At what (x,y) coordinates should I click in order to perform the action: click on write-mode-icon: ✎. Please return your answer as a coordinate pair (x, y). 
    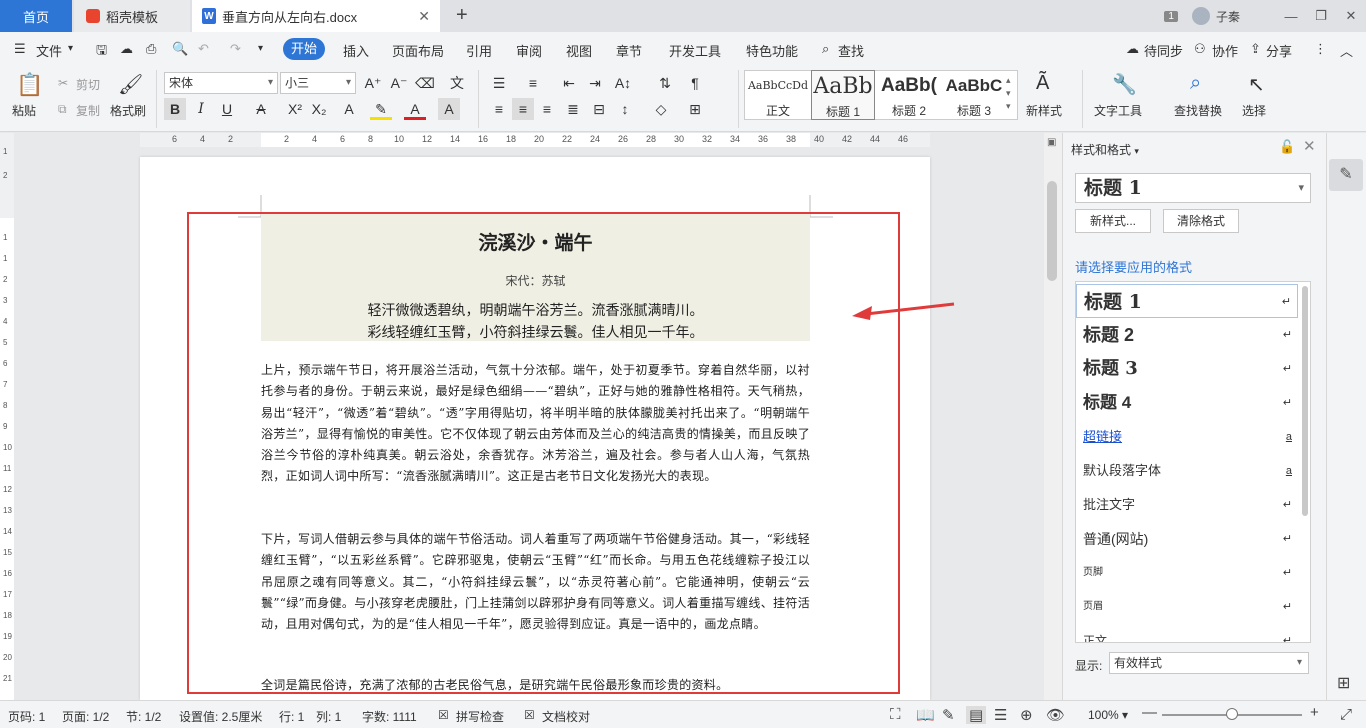
    Looking at the image, I should click on (948, 715).